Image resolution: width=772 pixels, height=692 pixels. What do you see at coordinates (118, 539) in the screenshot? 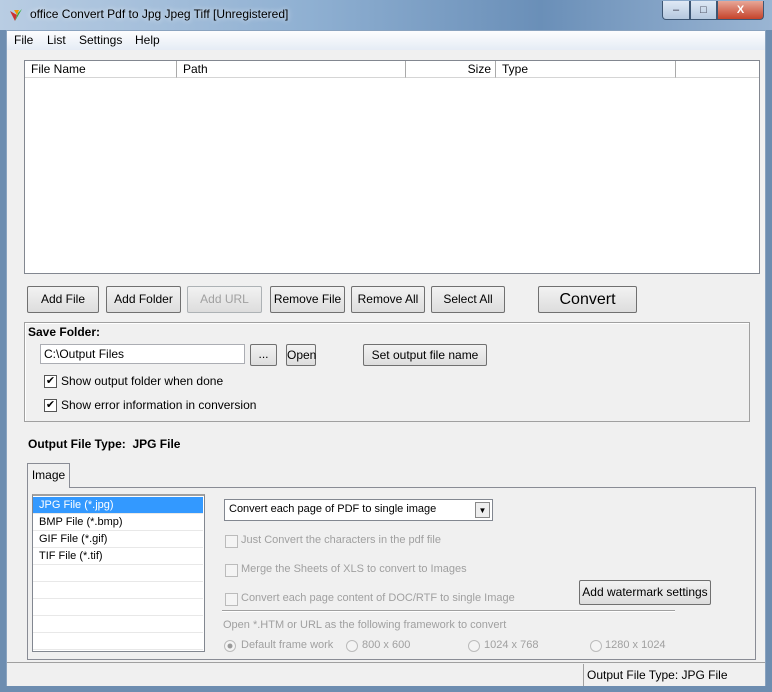
I see `format-item-gif: GIF File (*.gif)` at bounding box center [118, 539].